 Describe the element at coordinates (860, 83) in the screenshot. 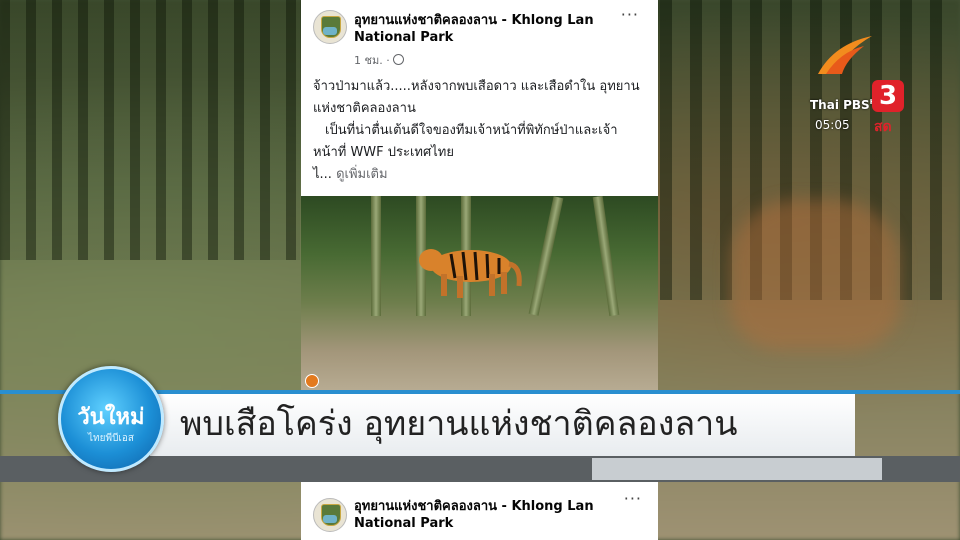

I see `broadcaster-logo: Thai PBSHD 3 สด` at that location.